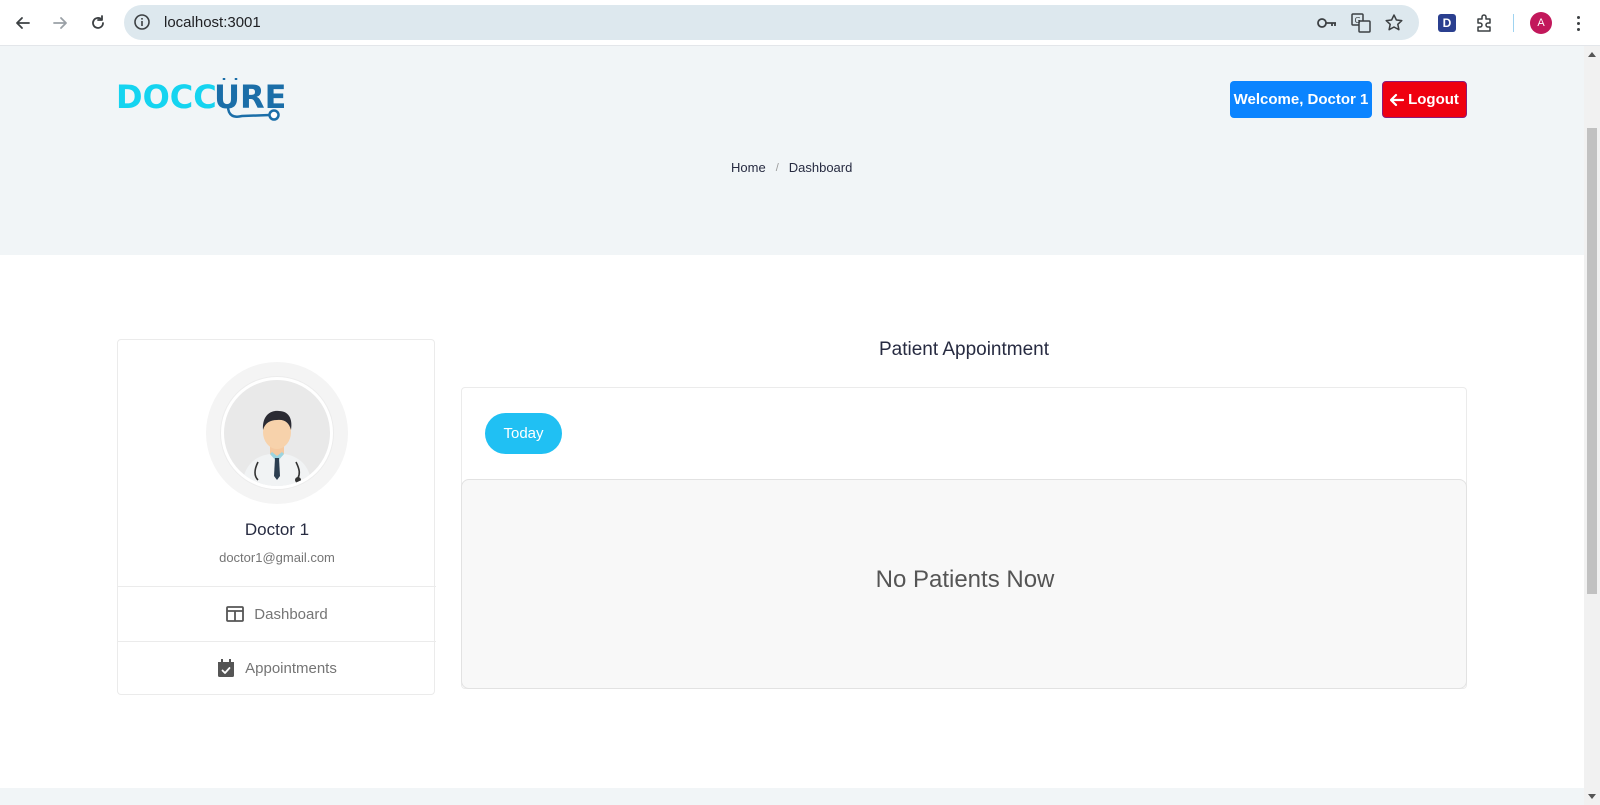 Image resolution: width=1600 pixels, height=805 pixels. I want to click on translate-icon: G, so click(1361, 23).